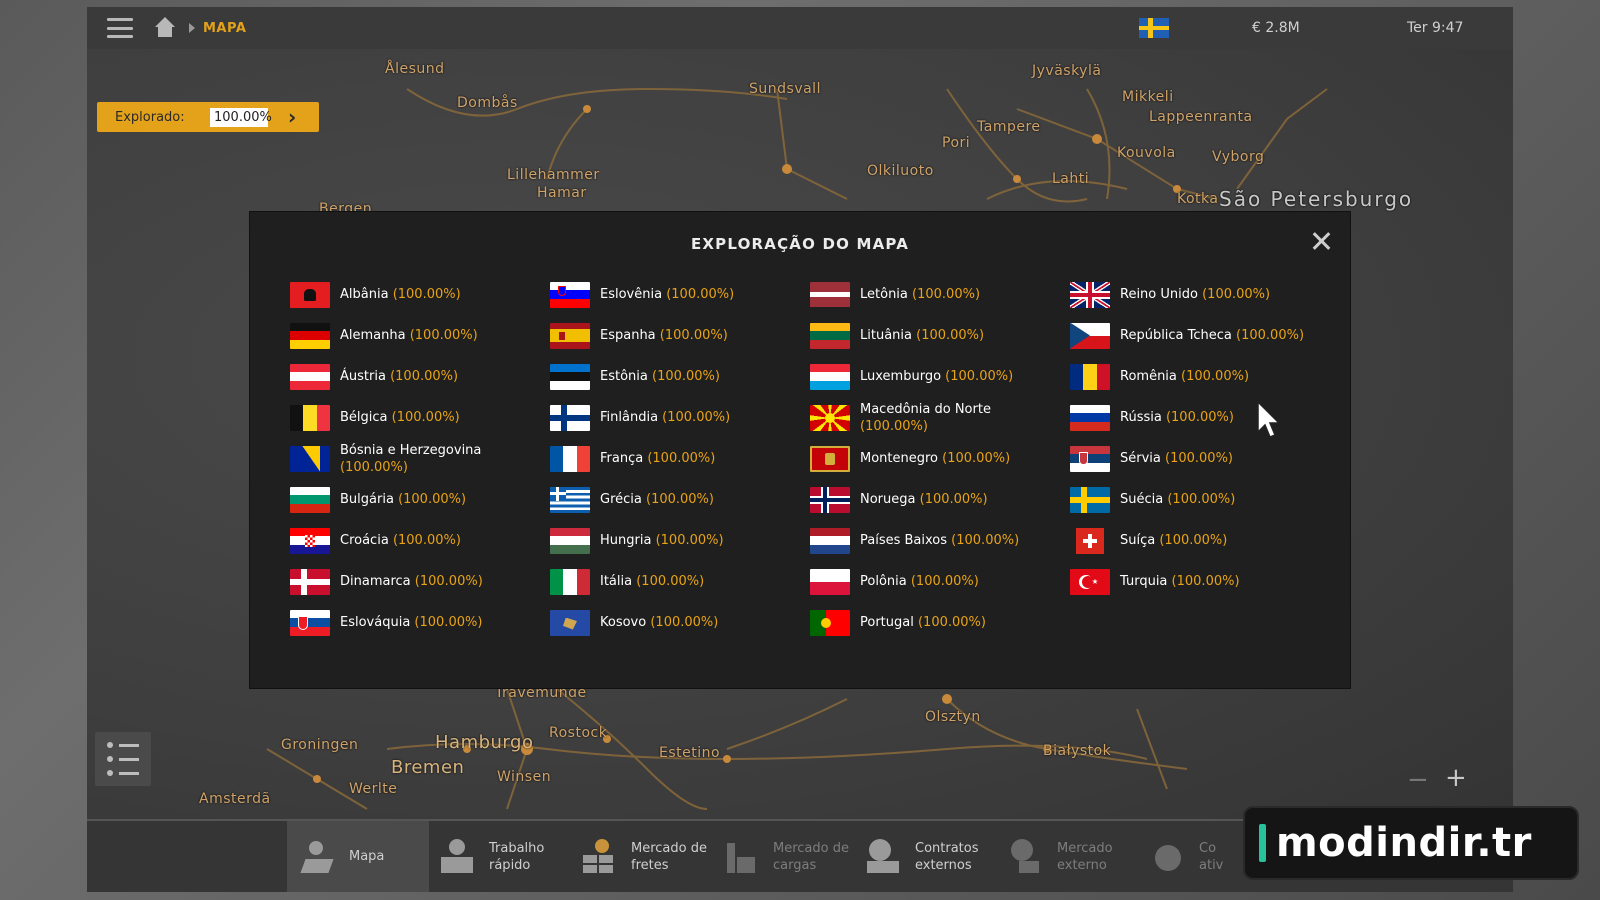  What do you see at coordinates (165, 28) in the screenshot?
I see `home-icon` at bounding box center [165, 28].